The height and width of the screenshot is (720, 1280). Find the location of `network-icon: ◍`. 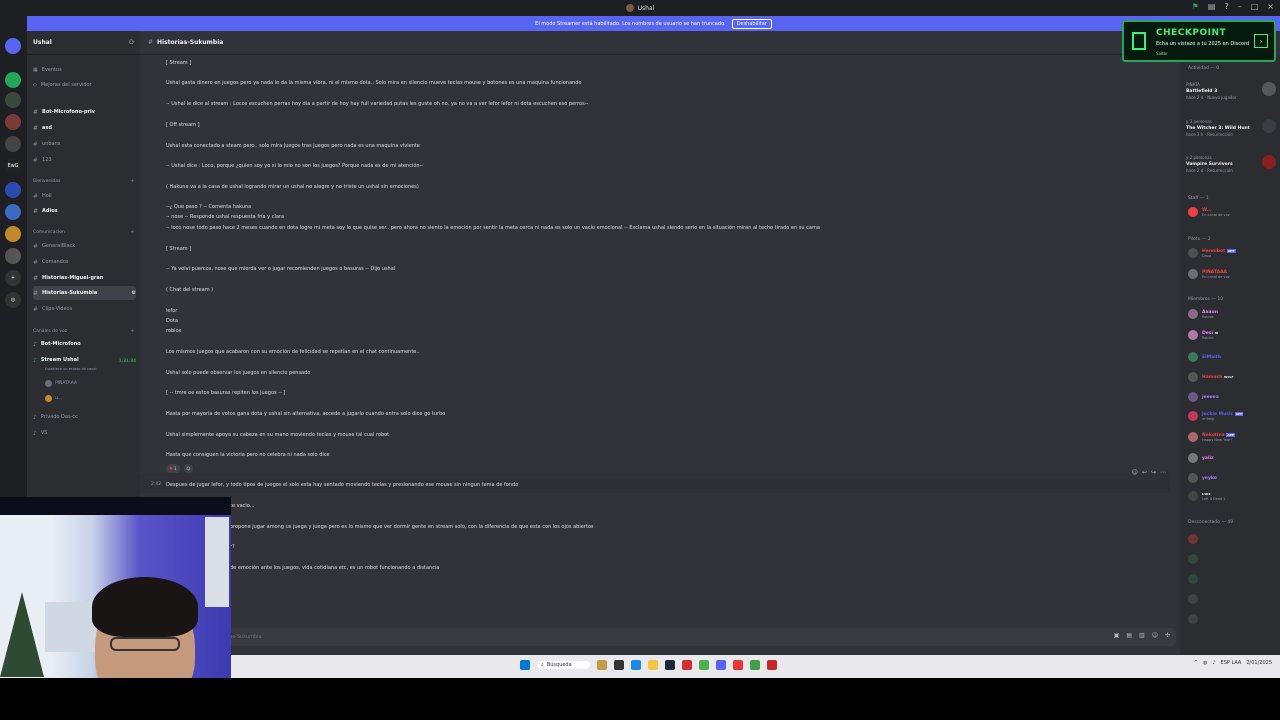

network-icon: ◍ is located at coordinates (1205, 663).